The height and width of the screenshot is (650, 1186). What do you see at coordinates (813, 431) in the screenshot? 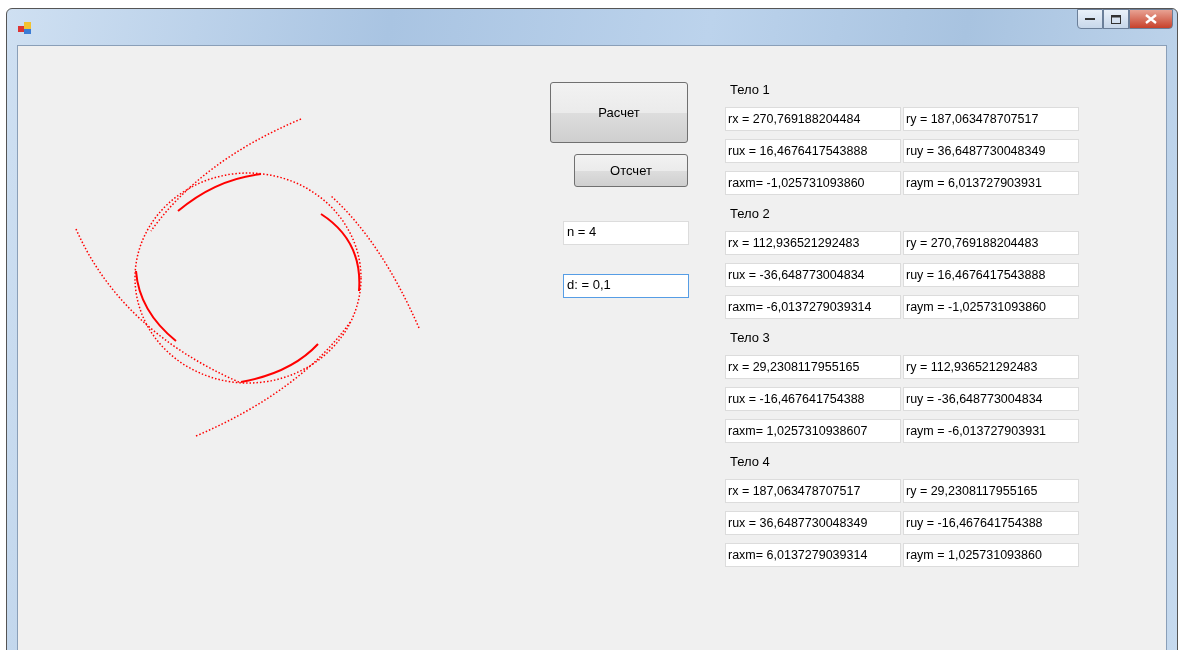
I see `value-field: raxm= 1,0257310938607` at bounding box center [813, 431].